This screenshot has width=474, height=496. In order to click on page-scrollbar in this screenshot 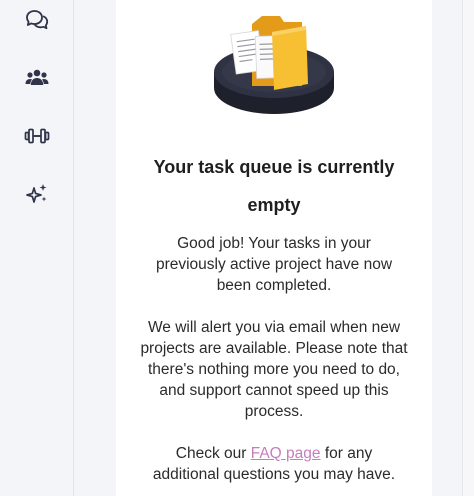, I will do `click(468, 248)`.